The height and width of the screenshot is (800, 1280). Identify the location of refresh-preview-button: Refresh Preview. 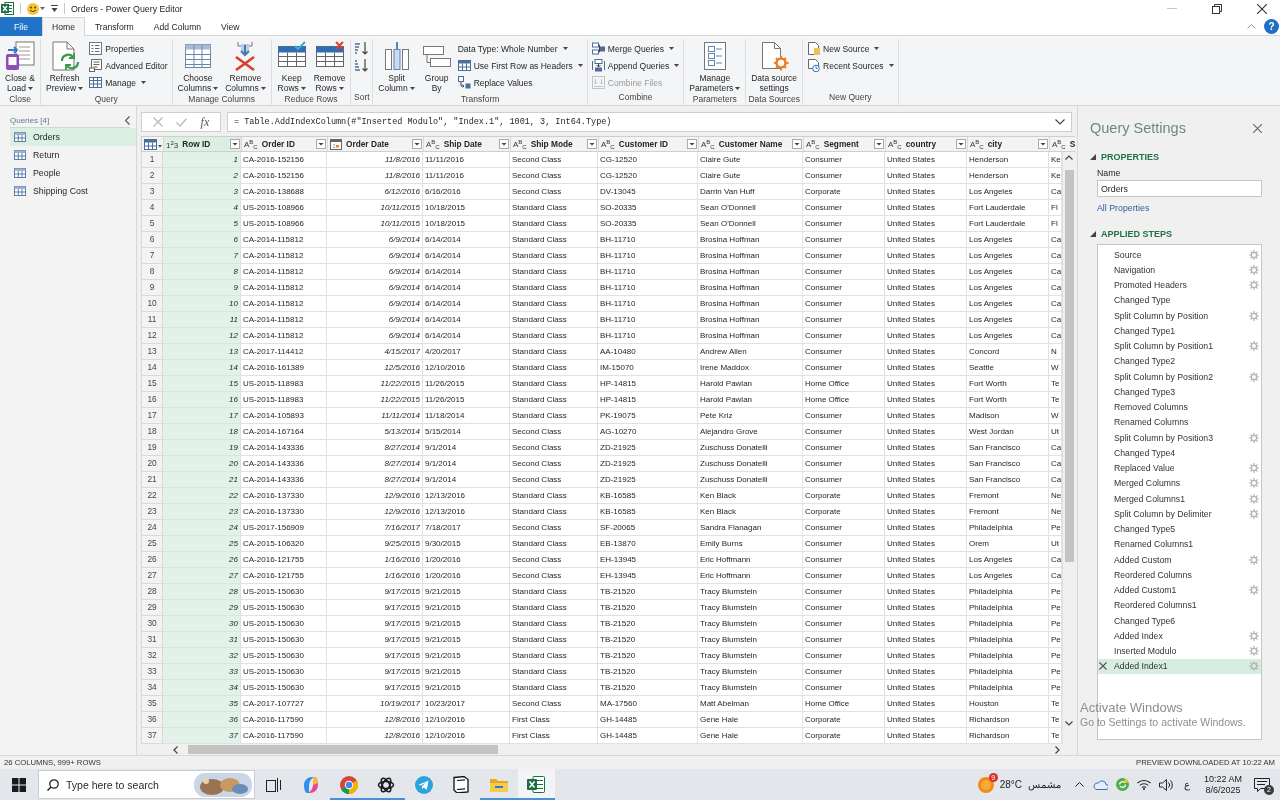
(65, 66).